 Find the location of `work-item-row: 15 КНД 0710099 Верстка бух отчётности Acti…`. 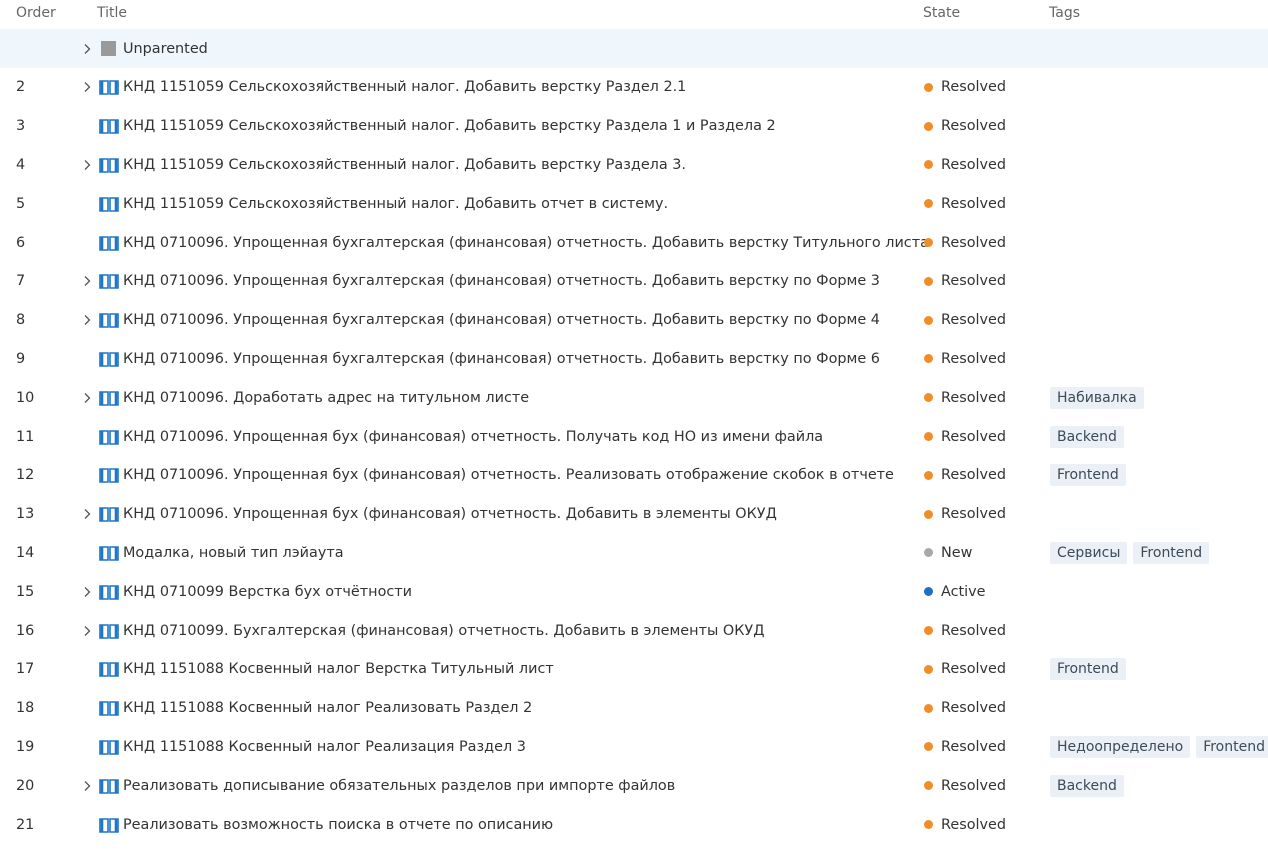

work-item-row: 15 КНД 0710099 Верстка бух отчётности Acti… is located at coordinates (634, 591).